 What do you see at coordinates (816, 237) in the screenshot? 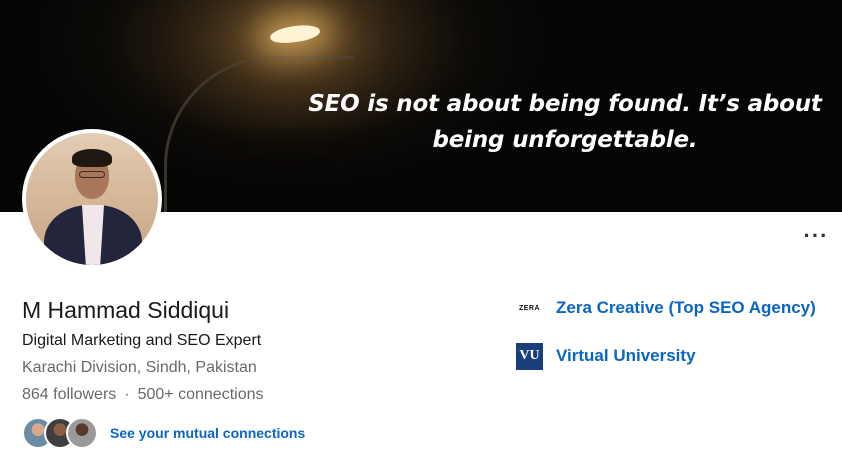
I see `more-options-button: ···` at bounding box center [816, 237].